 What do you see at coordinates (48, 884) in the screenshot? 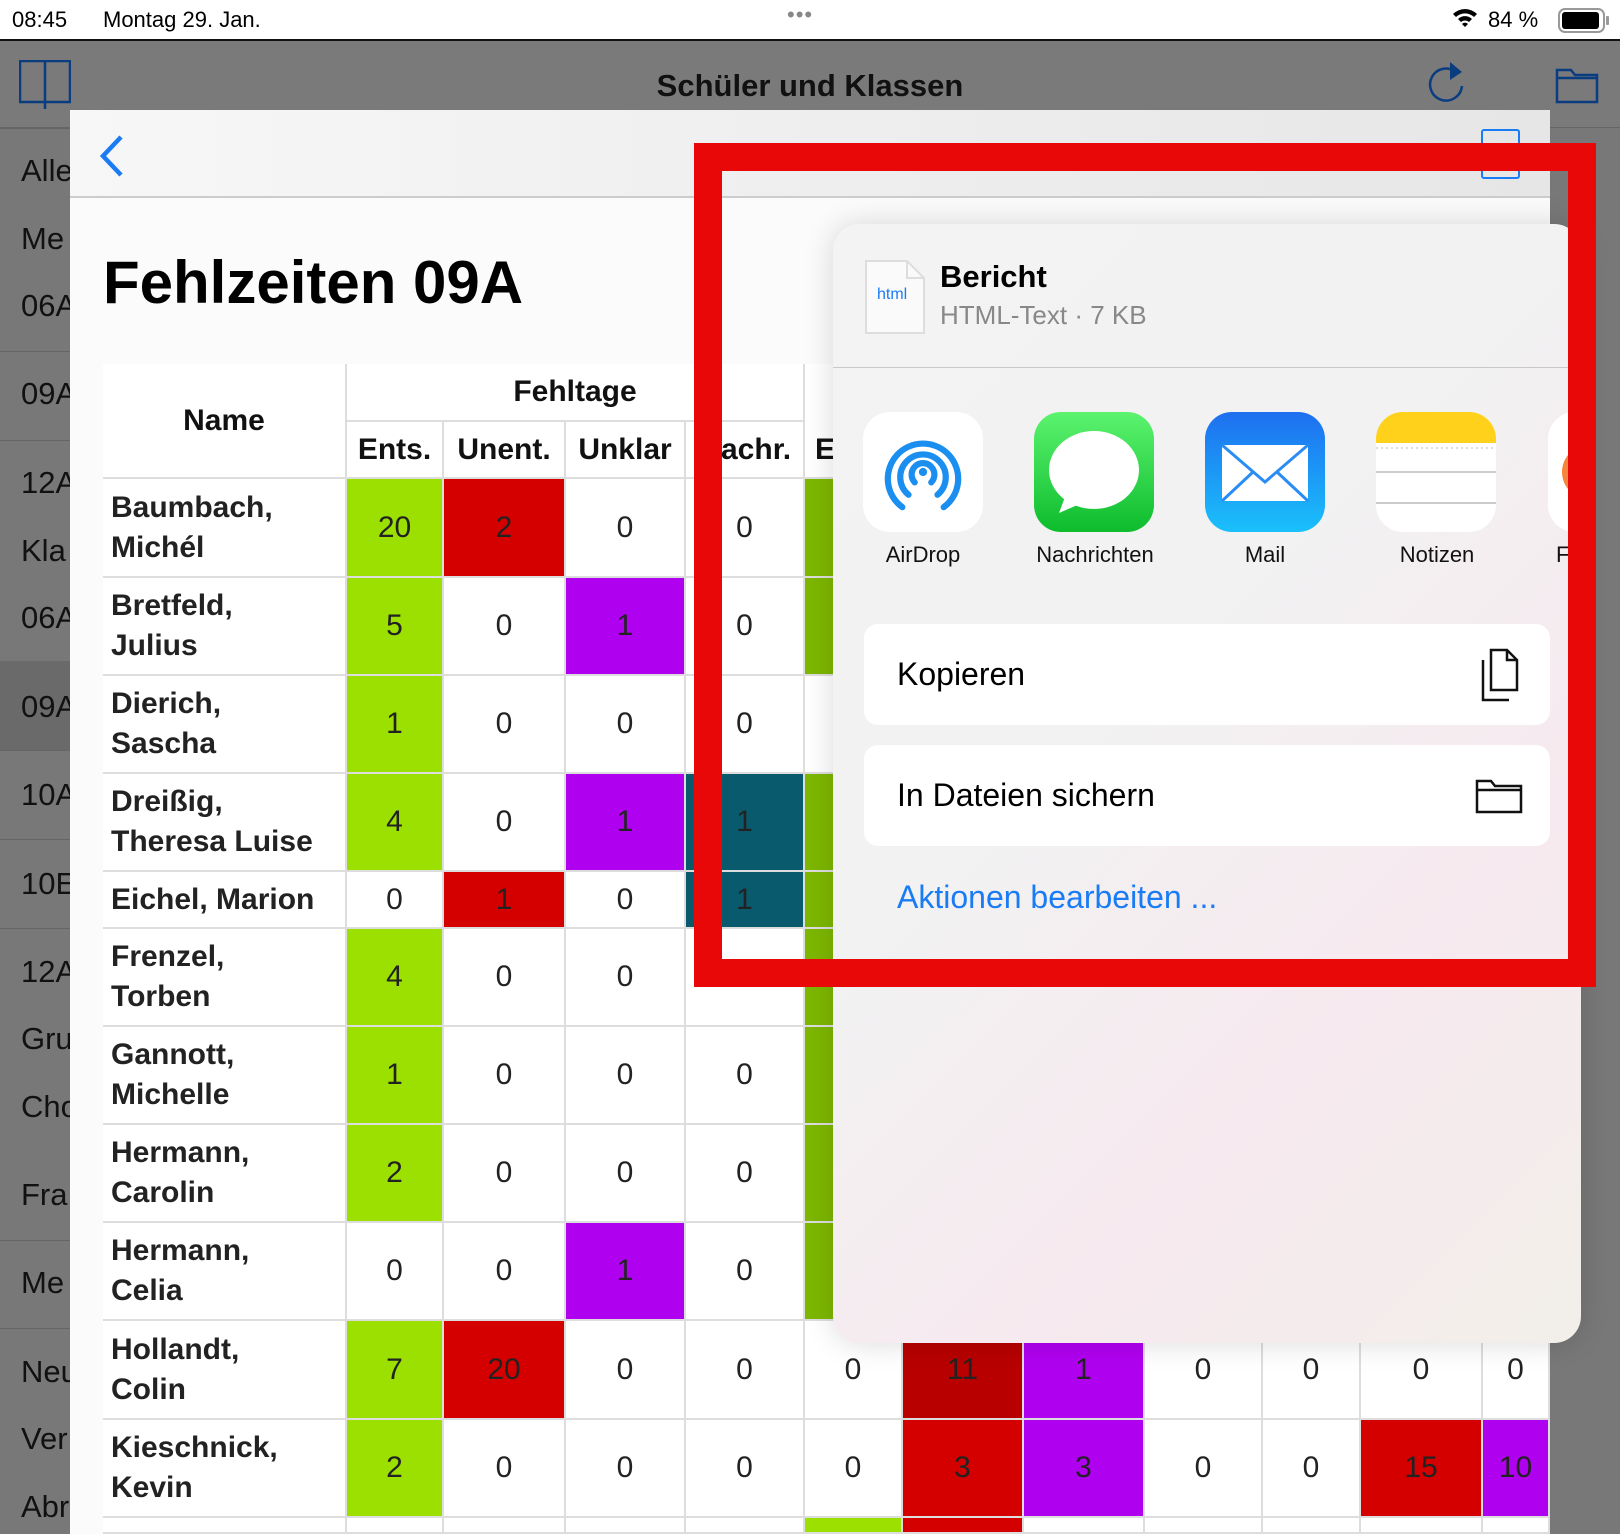
I see `sidebar-item: 10E` at bounding box center [48, 884].